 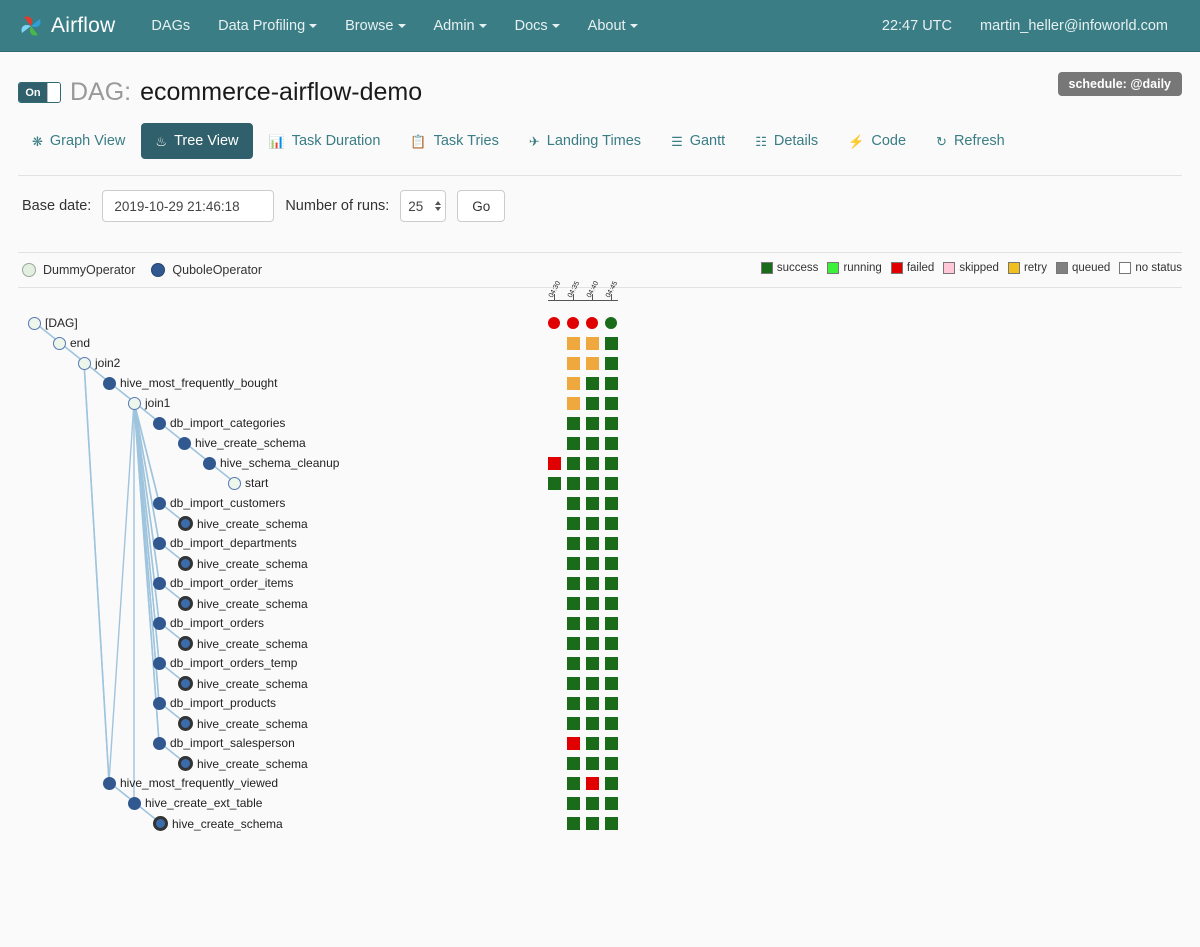 I want to click on tree-node-db-import-departments: db_import_departments, so click(x=225, y=543).